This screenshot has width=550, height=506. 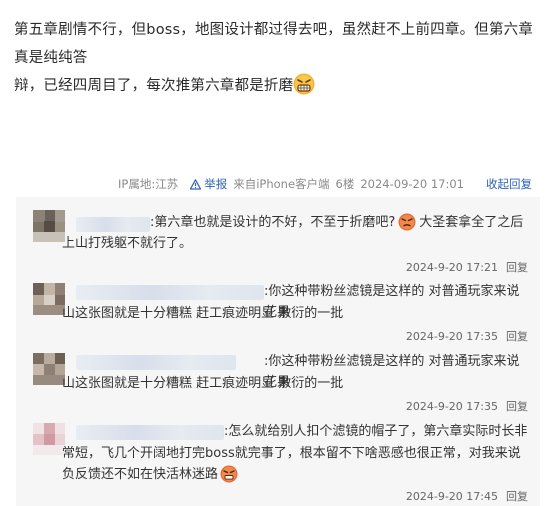 I want to click on reply-text-line-2: 上山打残躯不就行了。, so click(x=127, y=243).